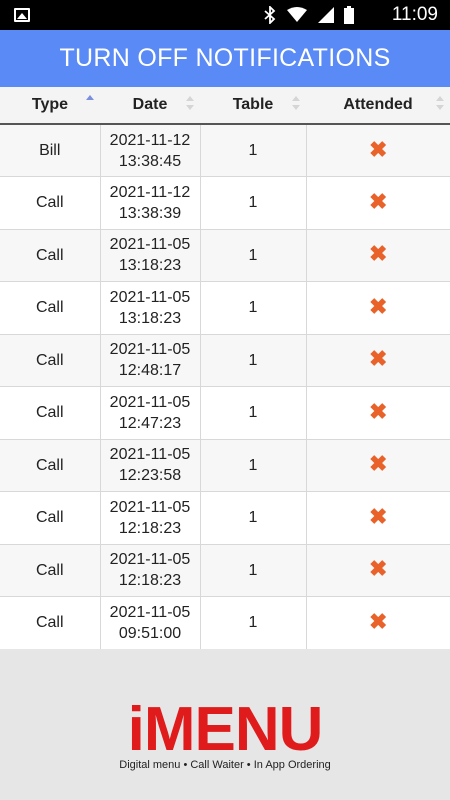 This screenshot has height=800, width=450. I want to click on column-header-table: Table, so click(253, 106).